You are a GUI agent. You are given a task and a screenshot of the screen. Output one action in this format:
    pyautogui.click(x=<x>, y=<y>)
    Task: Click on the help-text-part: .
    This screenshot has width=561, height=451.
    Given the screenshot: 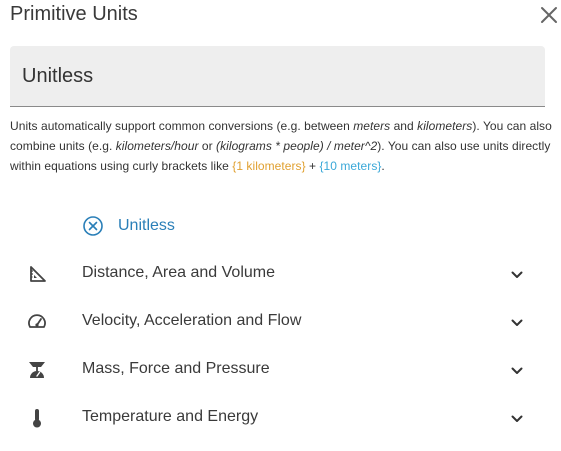 What is the action you would take?
    pyautogui.click(x=383, y=166)
    